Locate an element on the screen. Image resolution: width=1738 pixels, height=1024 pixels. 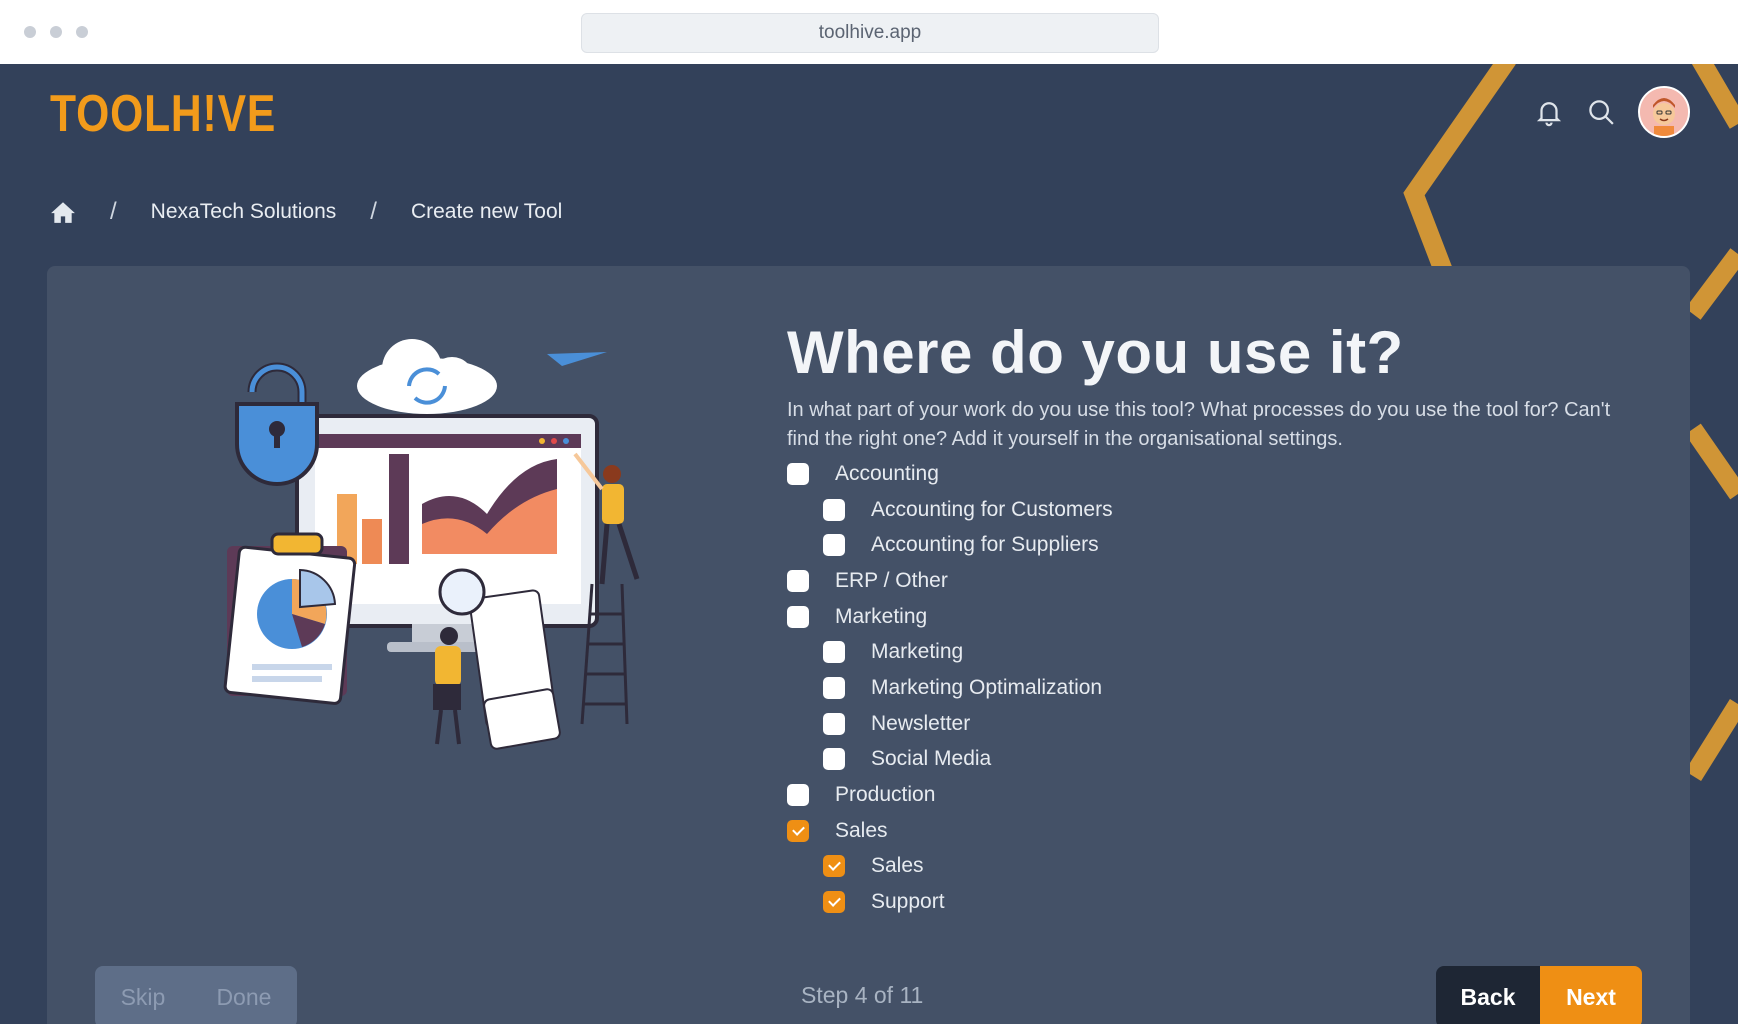
checkbox-option: Social Media is located at coordinates (950, 760).